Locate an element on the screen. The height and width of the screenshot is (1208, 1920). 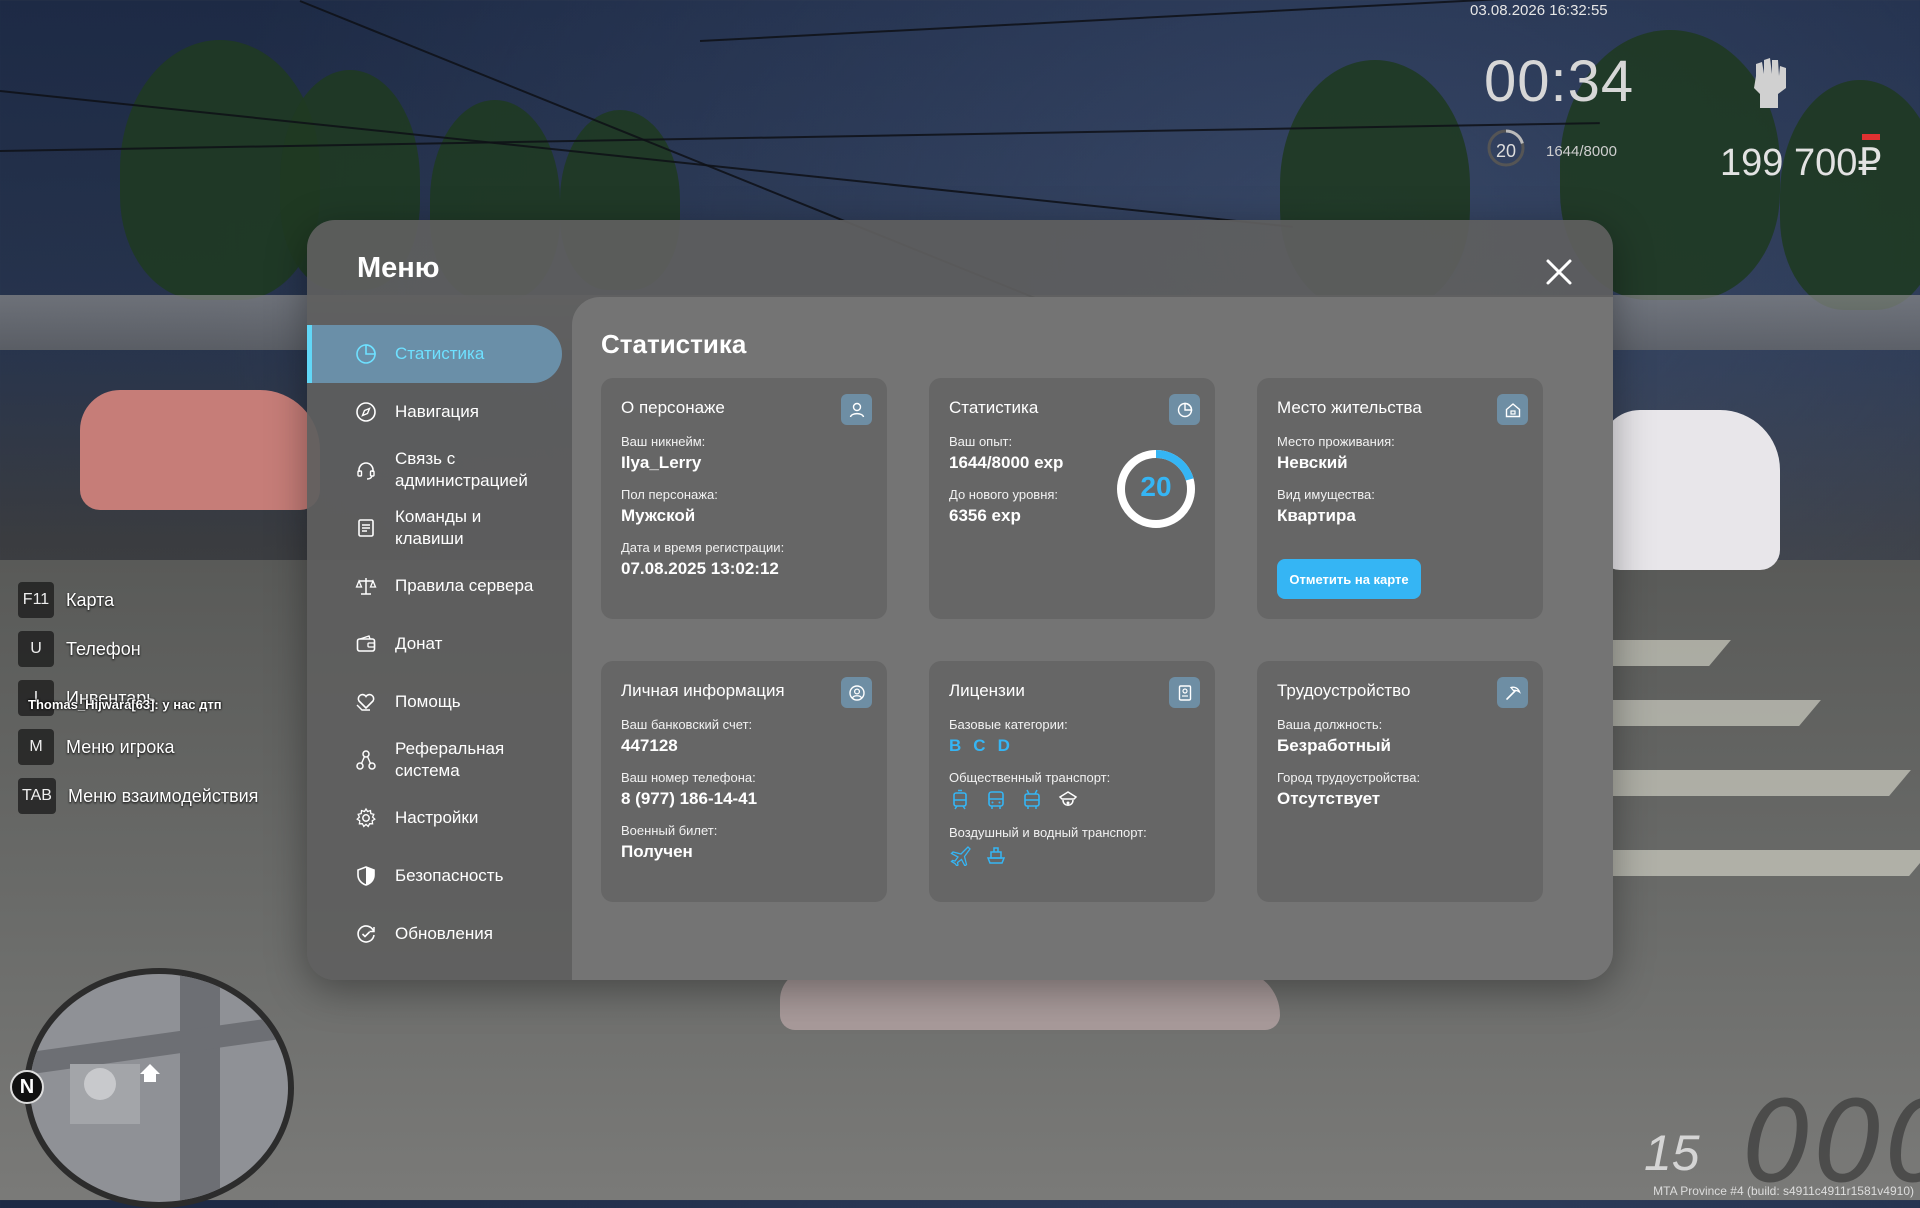
minimap-north-icon: N is located at coordinates (27, 1087).